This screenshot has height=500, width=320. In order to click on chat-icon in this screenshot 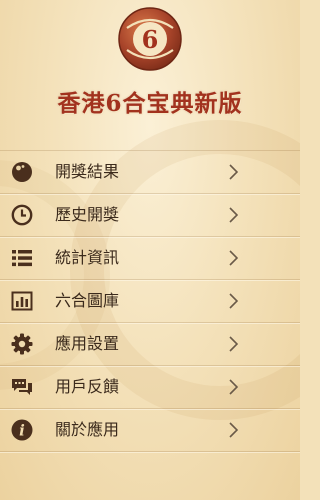, I will do `click(22, 387)`.